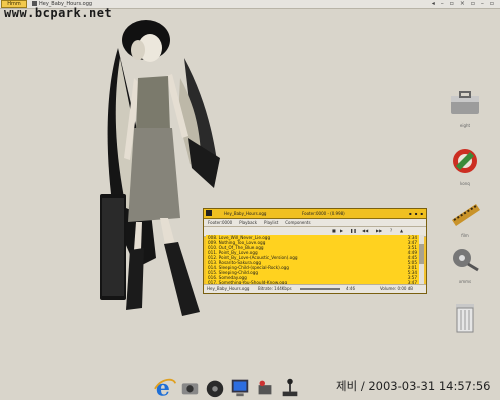 This screenshot has width=500, height=400. I want to click on desktop-icon-label: konq, so click(465, 183).